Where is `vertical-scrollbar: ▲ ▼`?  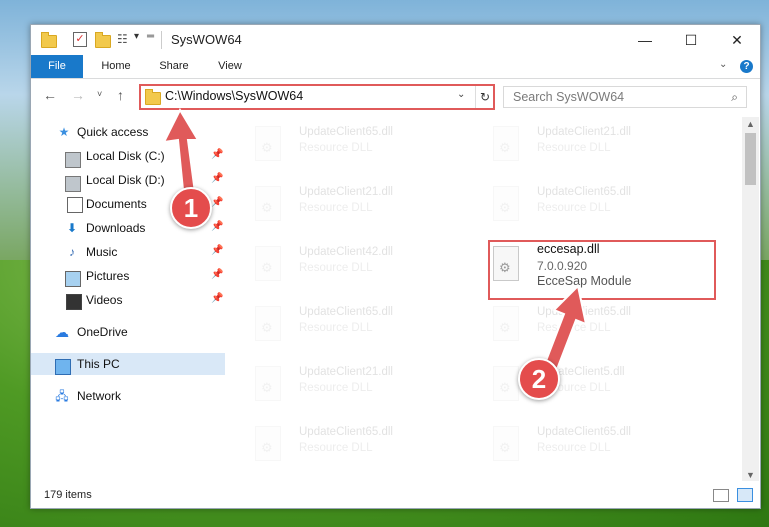 vertical-scrollbar: ▲ ▼ is located at coordinates (750, 299).